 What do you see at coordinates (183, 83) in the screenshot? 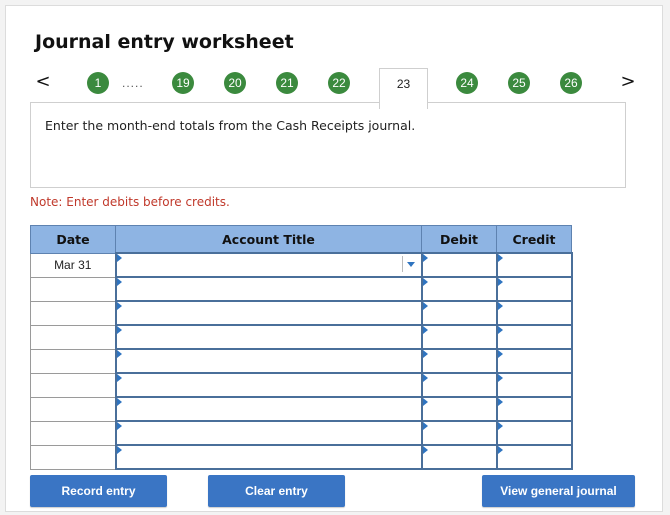
I see `step-19-button: 19` at bounding box center [183, 83].